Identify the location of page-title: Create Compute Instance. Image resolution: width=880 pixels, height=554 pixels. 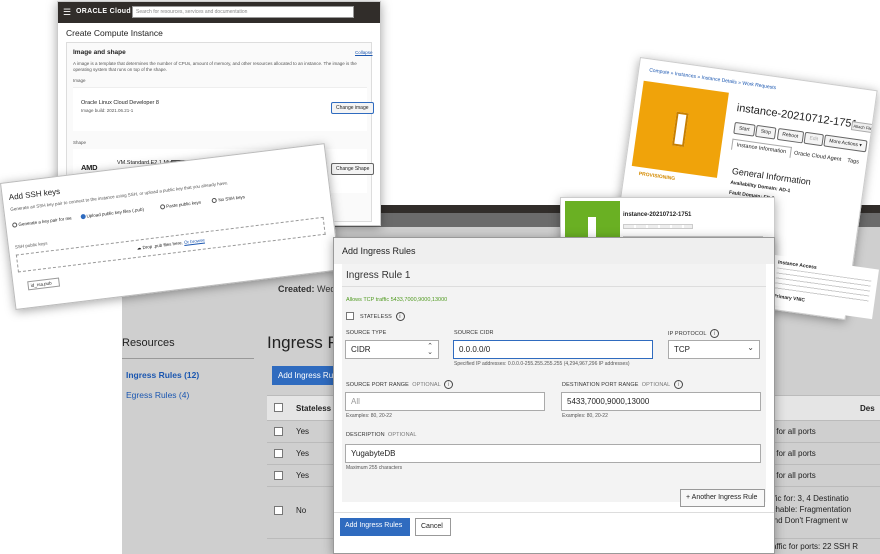
(114, 33).